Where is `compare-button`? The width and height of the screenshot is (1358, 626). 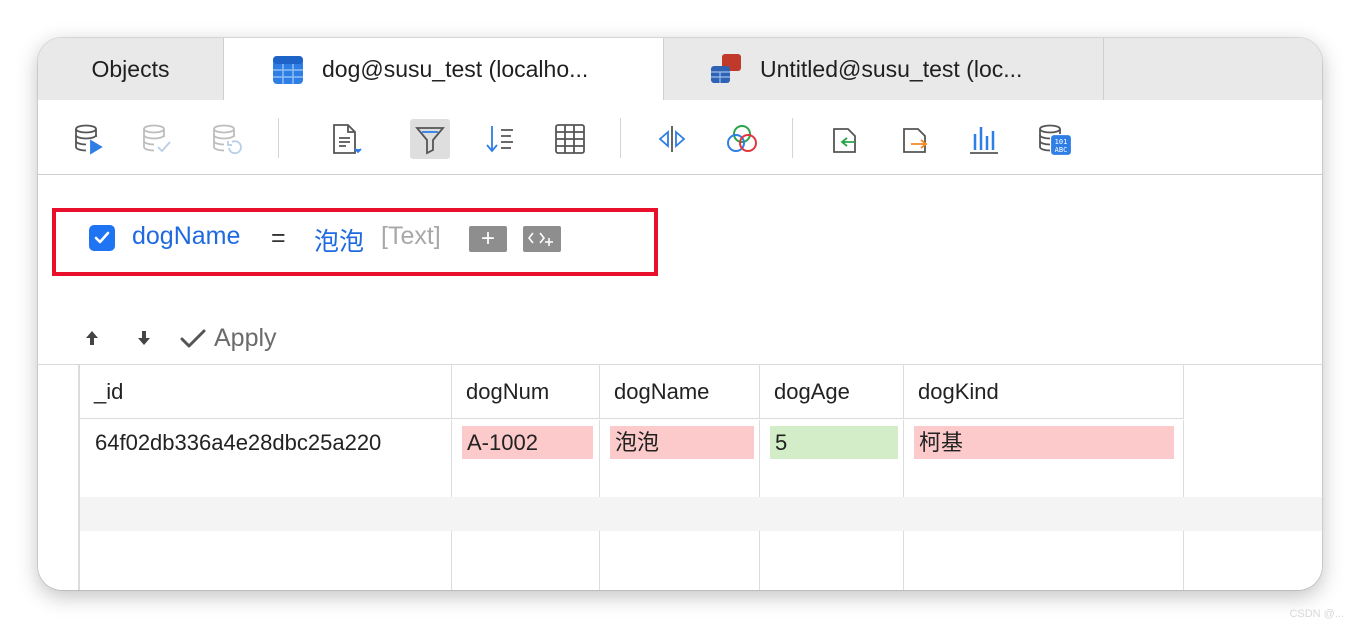 compare-button is located at coordinates (672, 139).